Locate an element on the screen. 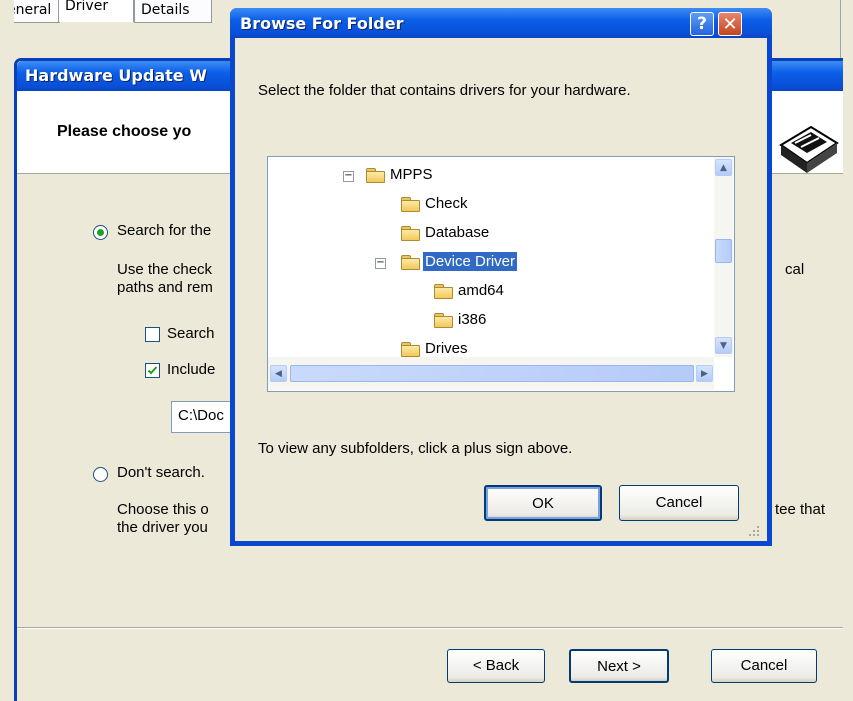 This screenshot has height=701, width=853. scroll-down-icon: ▼ is located at coordinates (723, 345).